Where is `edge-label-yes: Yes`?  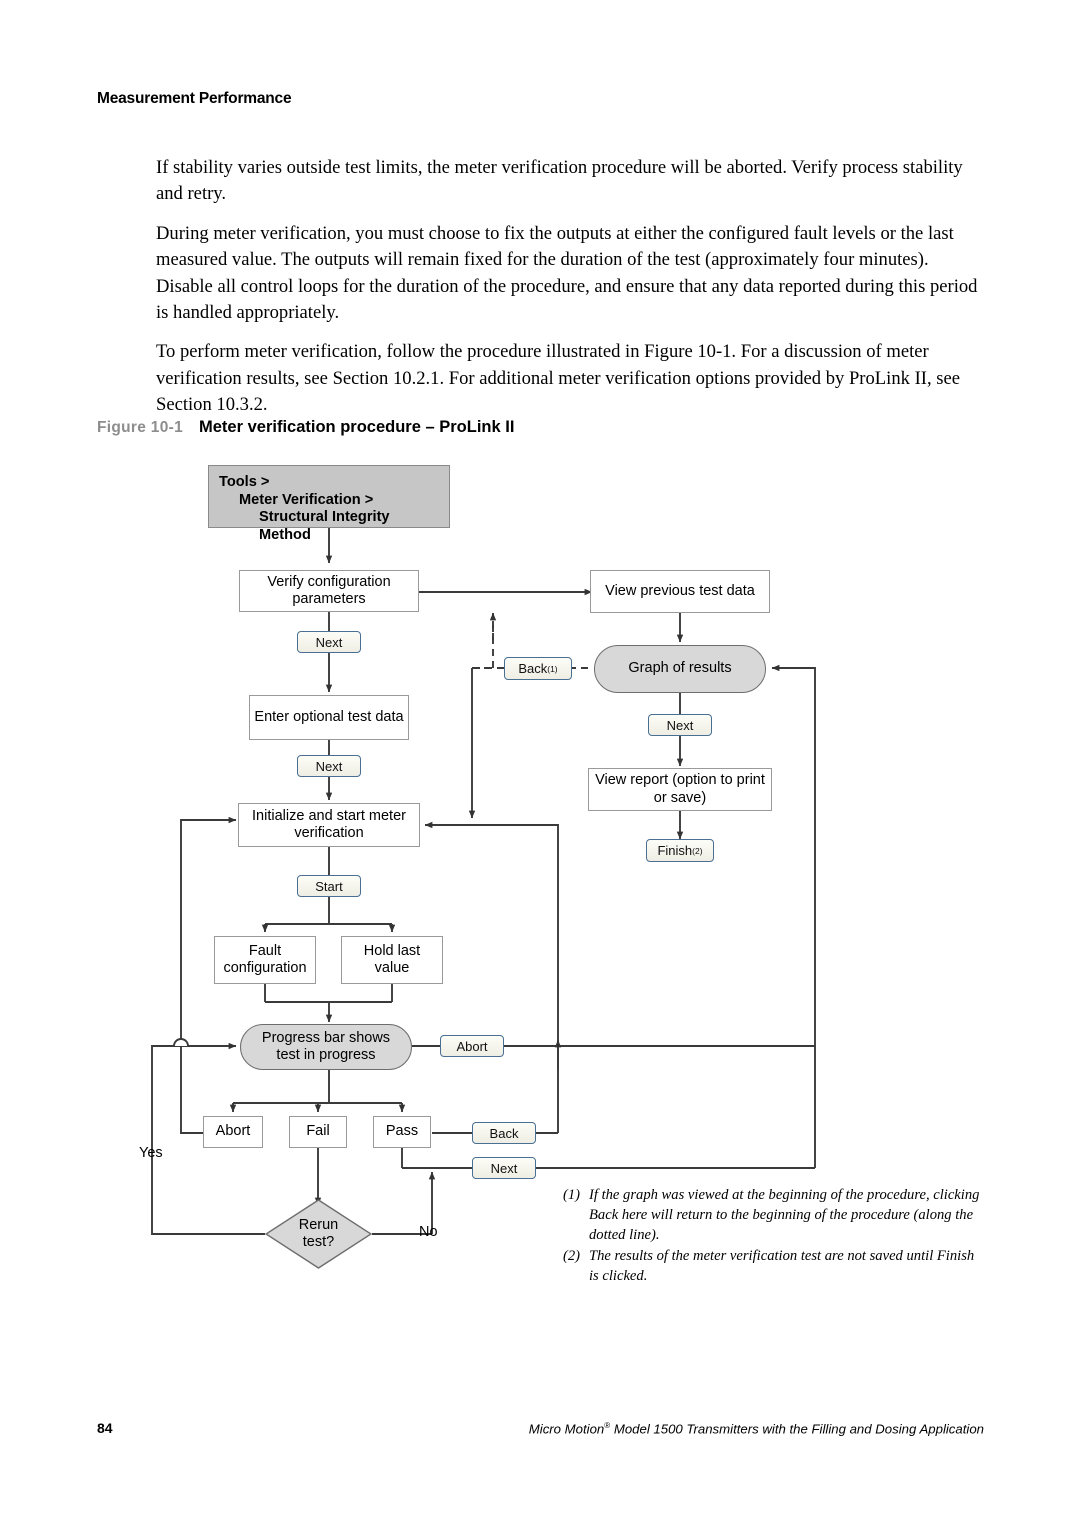
edge-label-yes: Yes is located at coordinates (151, 1153).